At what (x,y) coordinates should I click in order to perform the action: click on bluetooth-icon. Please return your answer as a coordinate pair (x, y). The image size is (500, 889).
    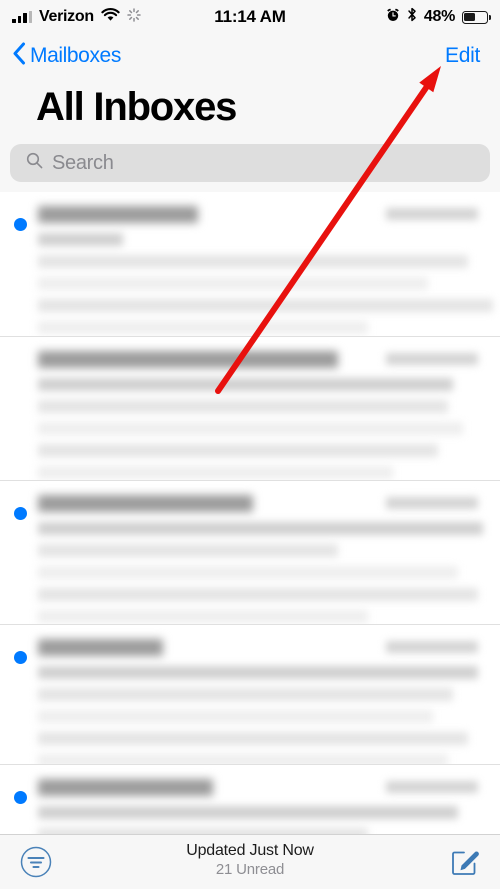
    Looking at the image, I should click on (412, 17).